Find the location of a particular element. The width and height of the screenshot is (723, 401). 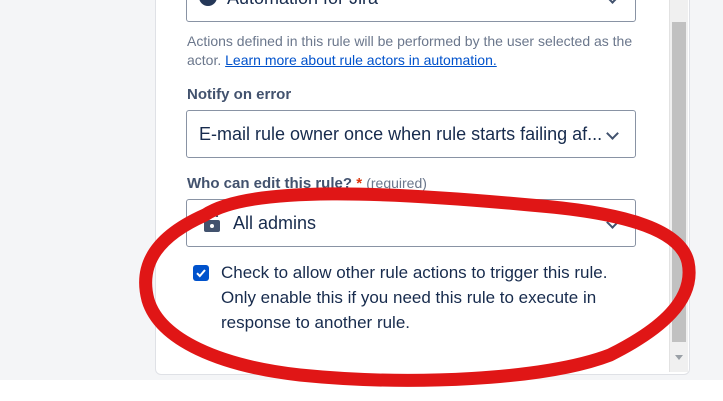

scroll-down-arrow-icon is located at coordinates (679, 357).